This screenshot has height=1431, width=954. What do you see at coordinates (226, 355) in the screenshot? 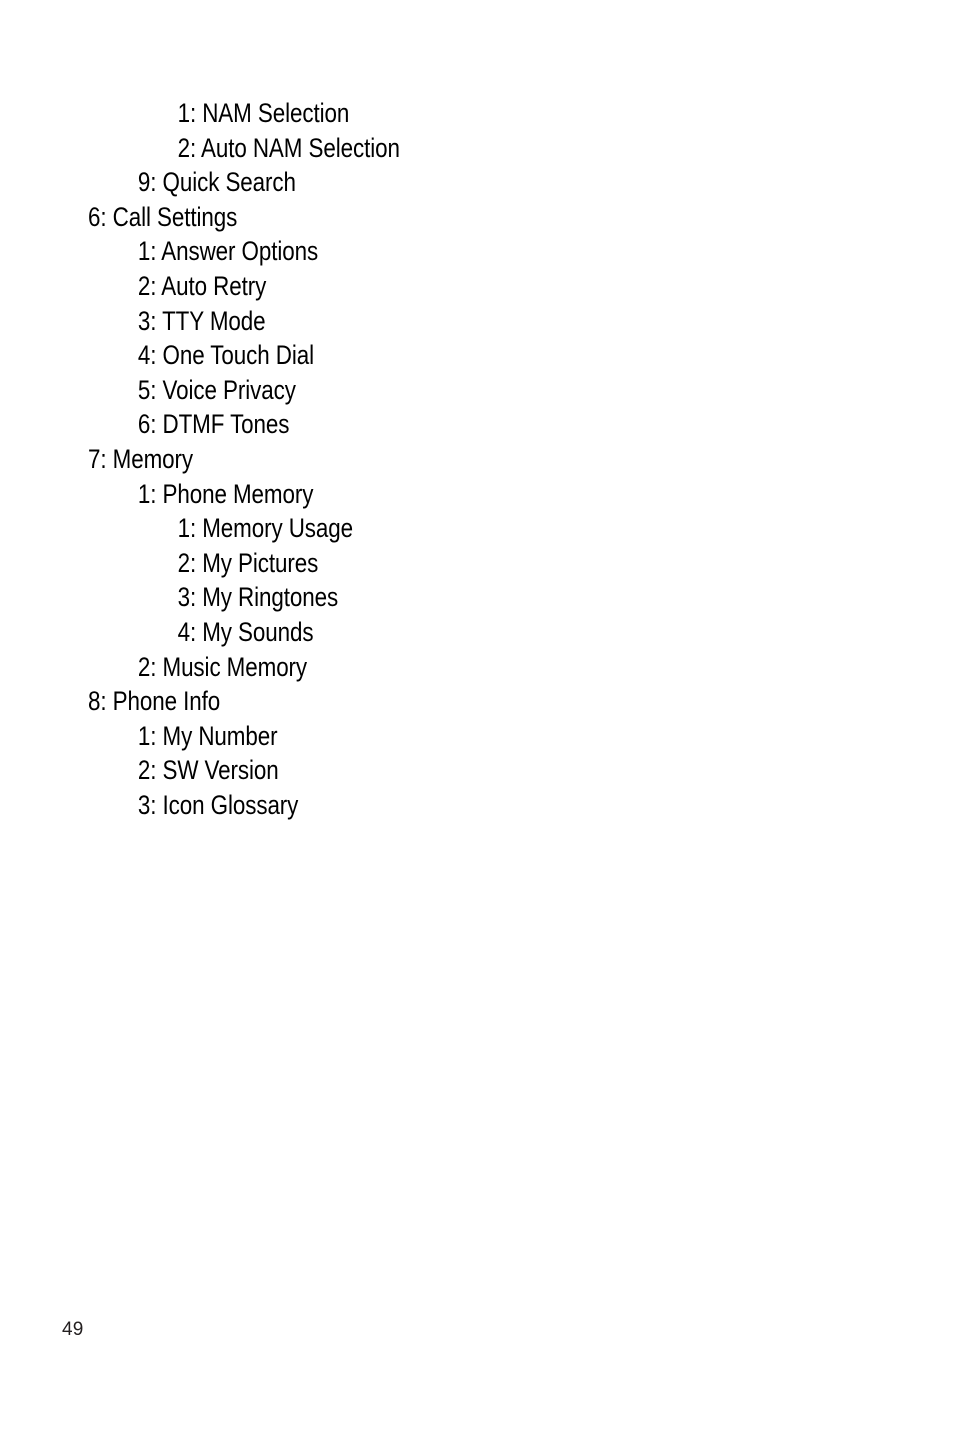
I see `menu-outline-item: 4: One Touch Dial` at bounding box center [226, 355].